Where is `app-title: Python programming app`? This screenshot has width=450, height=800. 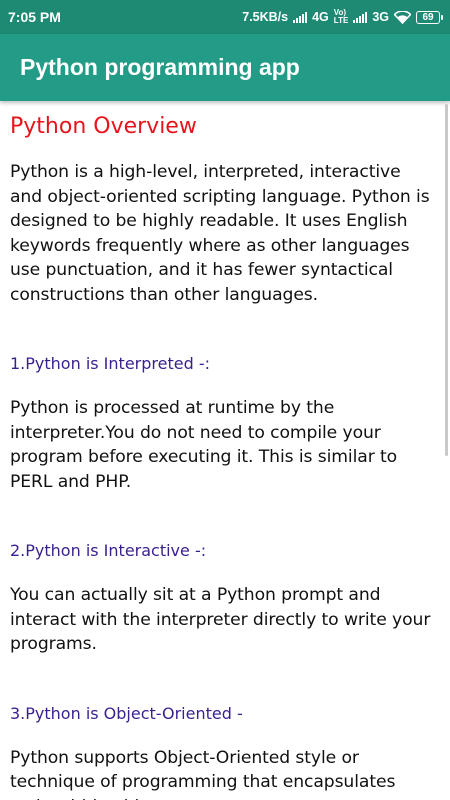
app-title: Python programming app is located at coordinates (160, 67).